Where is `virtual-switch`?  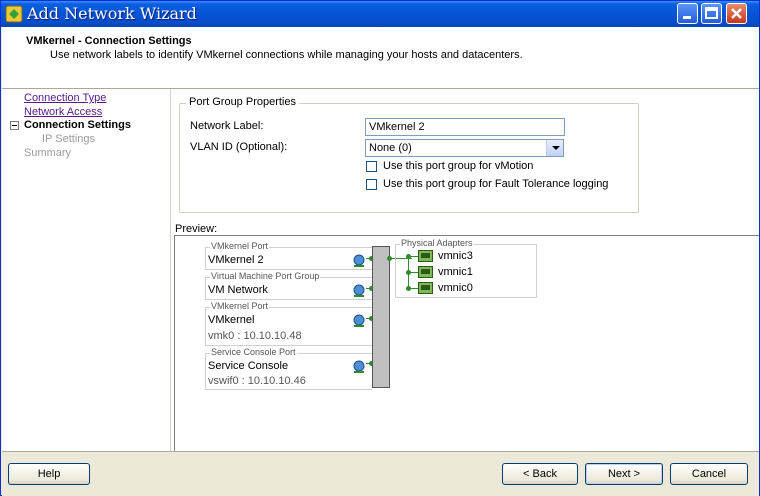 virtual-switch is located at coordinates (381, 317).